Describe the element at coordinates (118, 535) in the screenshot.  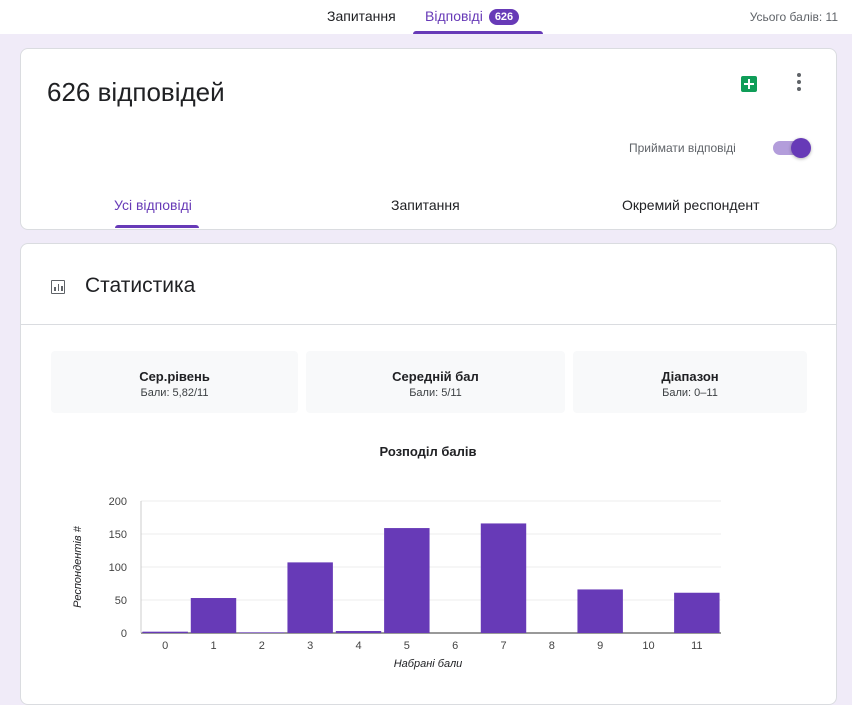
I see `y-tick-label: 150` at that location.